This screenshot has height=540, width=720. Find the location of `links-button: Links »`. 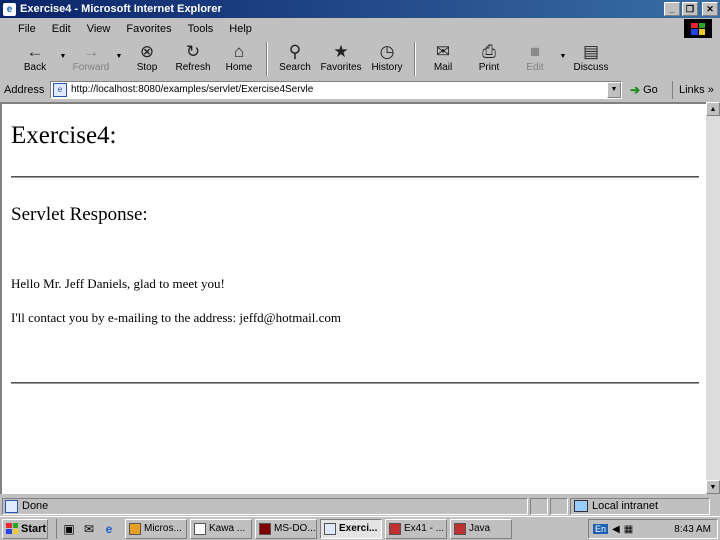

links-button: Links » is located at coordinates (693, 89).